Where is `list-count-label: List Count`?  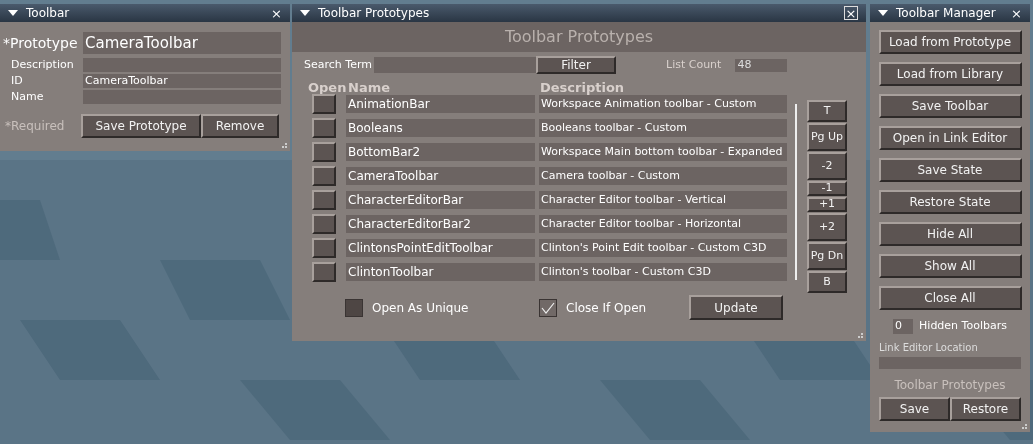 list-count-label: List Count is located at coordinates (694, 64).